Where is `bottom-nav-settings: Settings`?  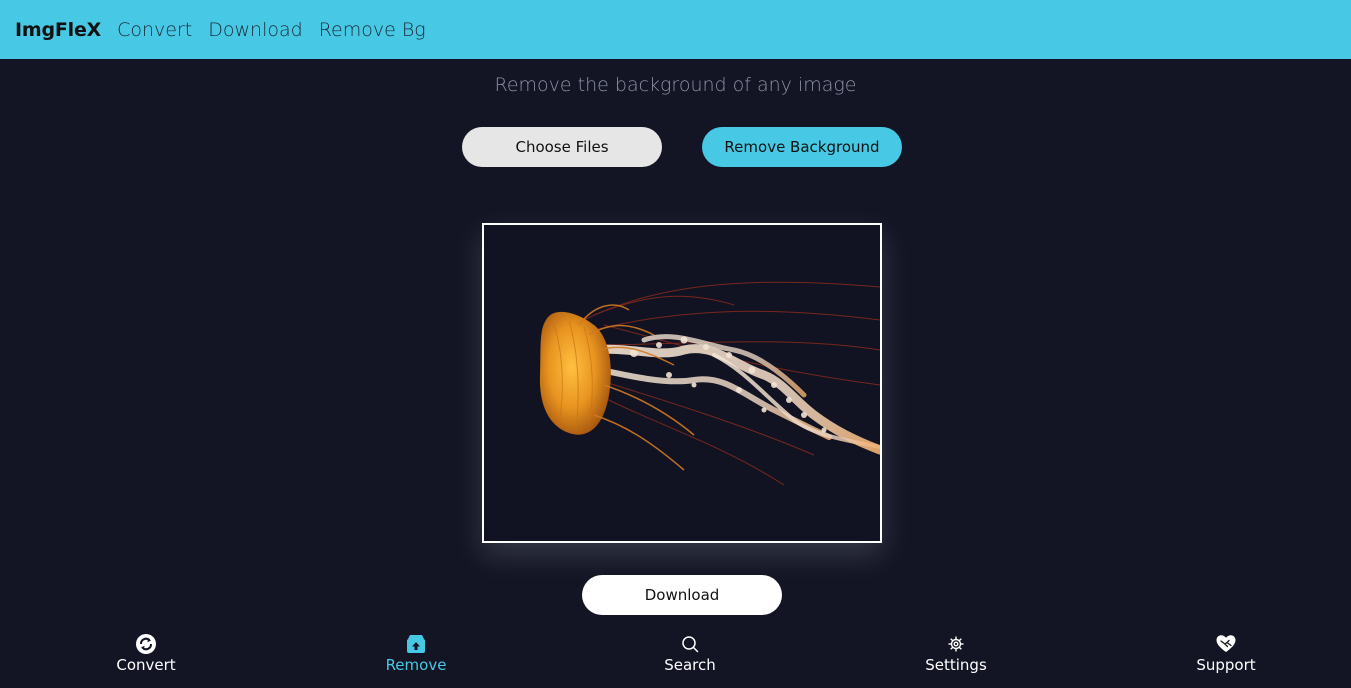
bottom-nav-settings: Settings is located at coordinates (956, 651).